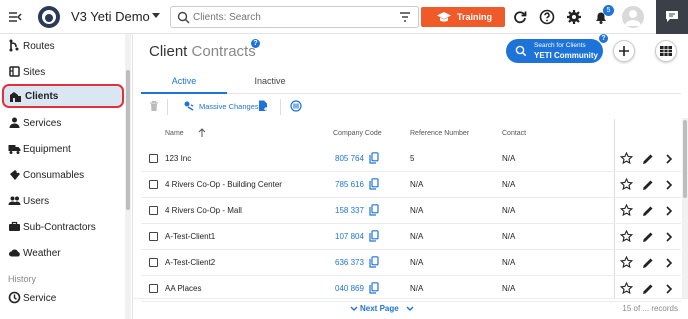 This screenshot has height=319, width=688. I want to click on column-header-name: Name, so click(174, 133).